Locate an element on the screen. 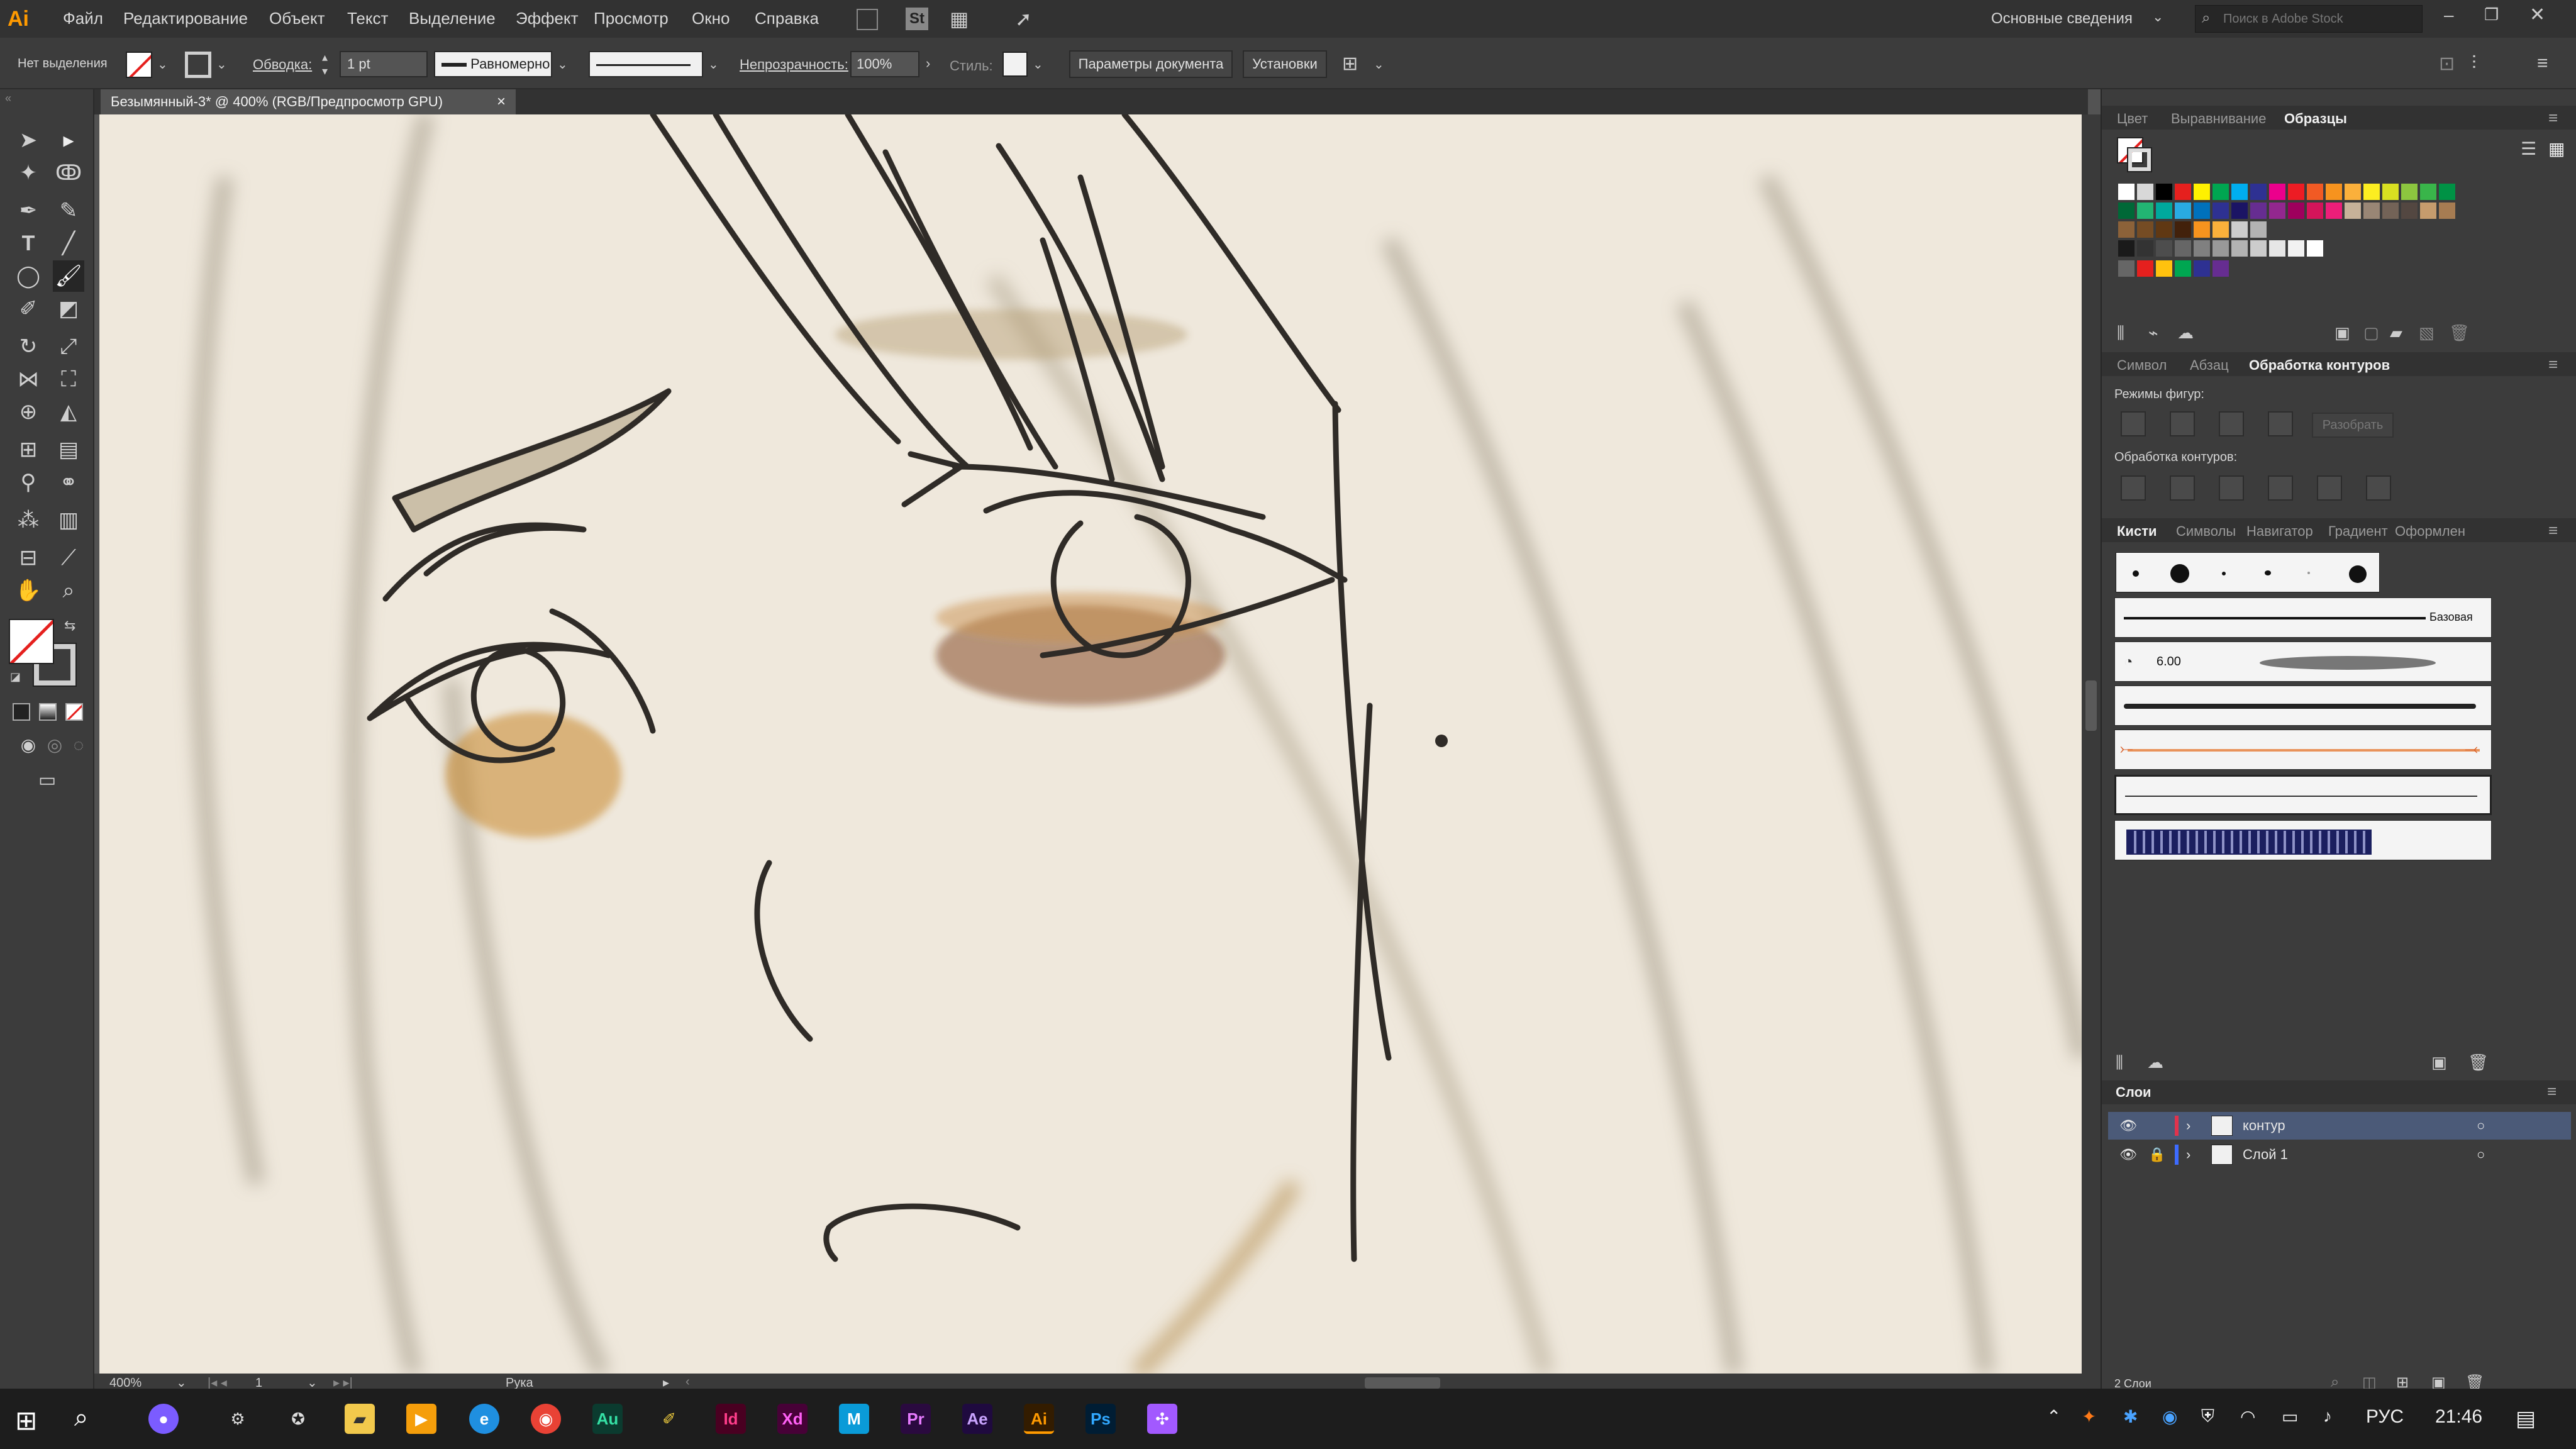 The image size is (2576, 1449). notifications-icon: ▤ is located at coordinates (2526, 1418).